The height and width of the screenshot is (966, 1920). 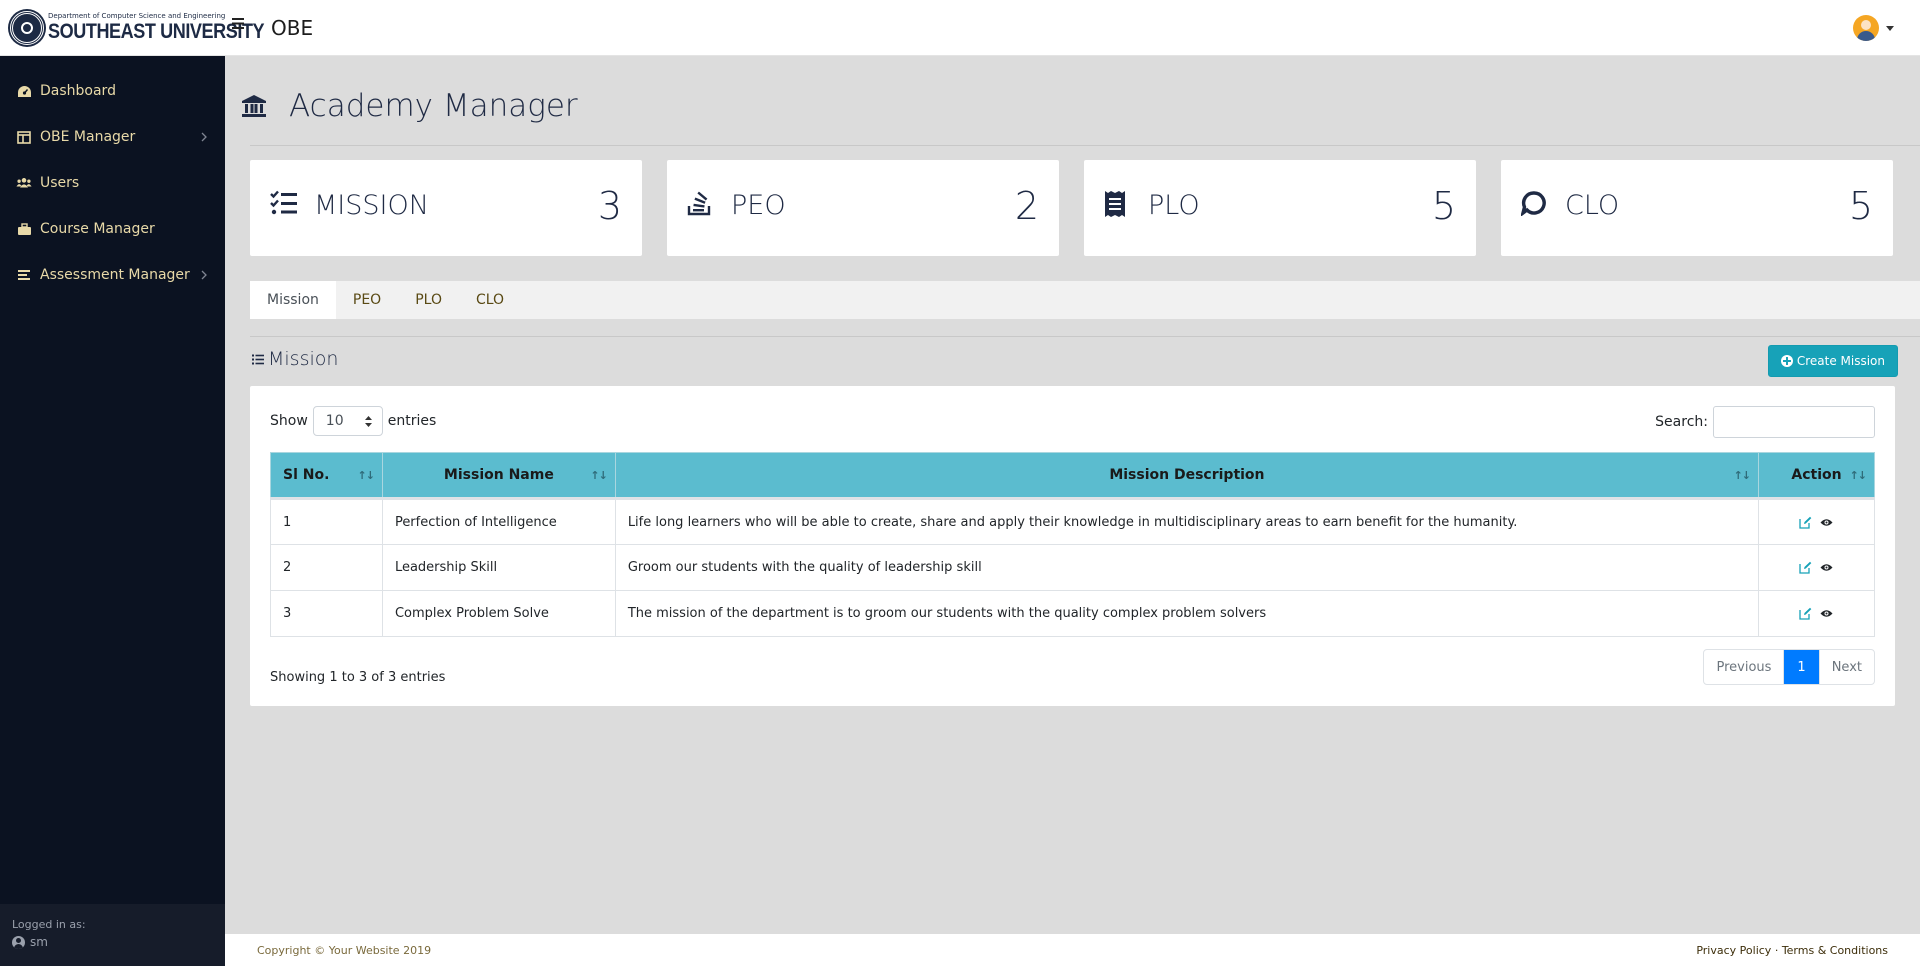 What do you see at coordinates (1846, 667) in the screenshot?
I see `pagination-next: Next` at bounding box center [1846, 667].